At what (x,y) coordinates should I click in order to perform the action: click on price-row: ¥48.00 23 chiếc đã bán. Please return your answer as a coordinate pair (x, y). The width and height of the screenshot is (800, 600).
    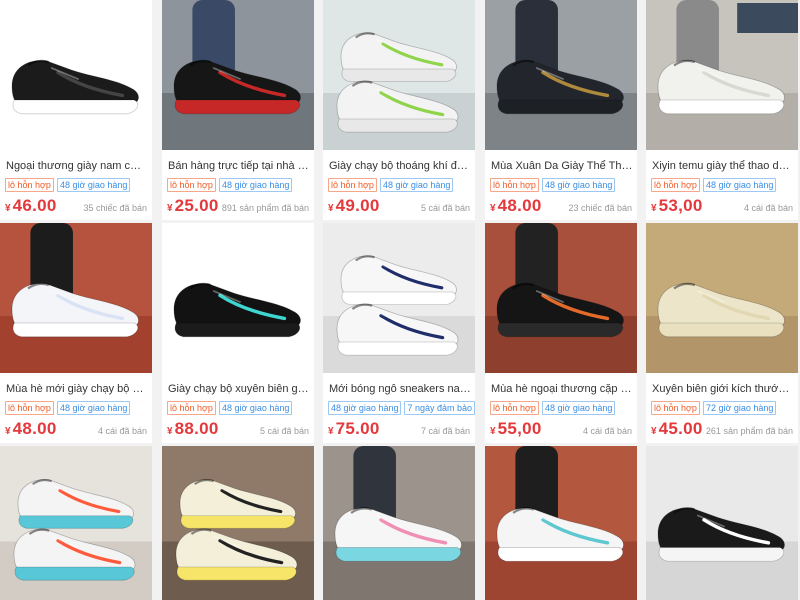
    Looking at the image, I should click on (561, 206).